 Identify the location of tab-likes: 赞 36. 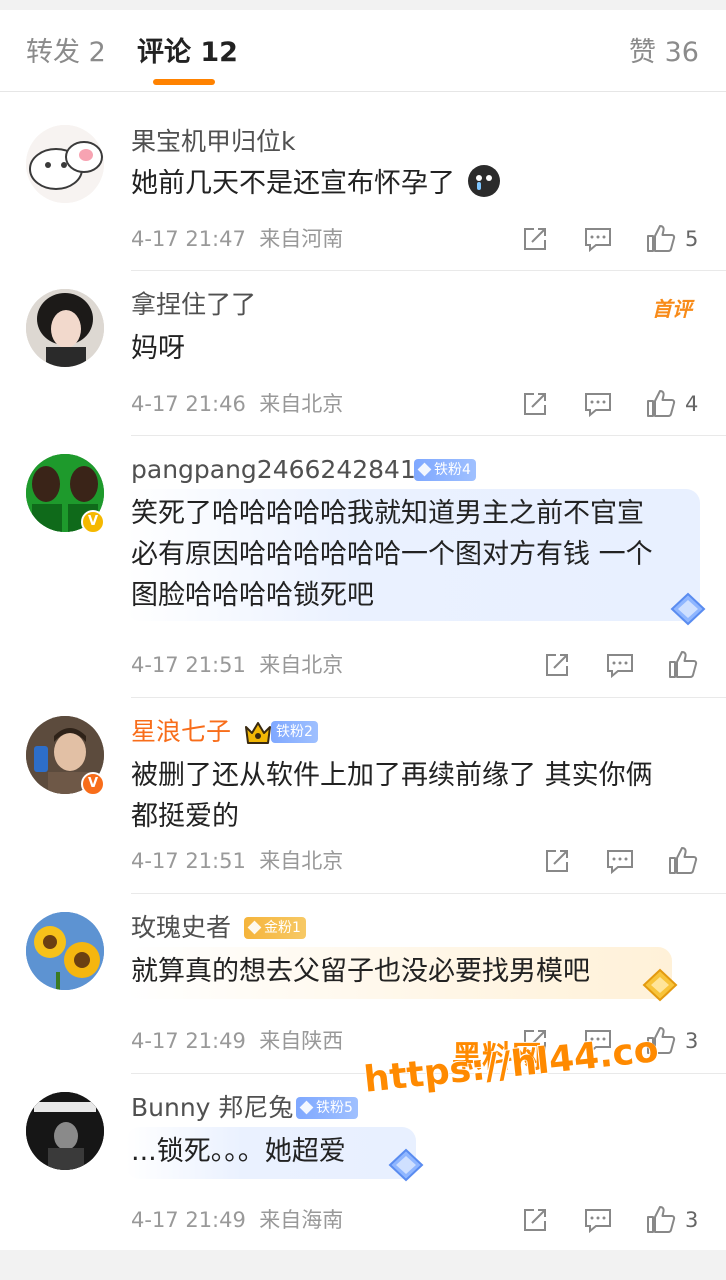
(664, 53).